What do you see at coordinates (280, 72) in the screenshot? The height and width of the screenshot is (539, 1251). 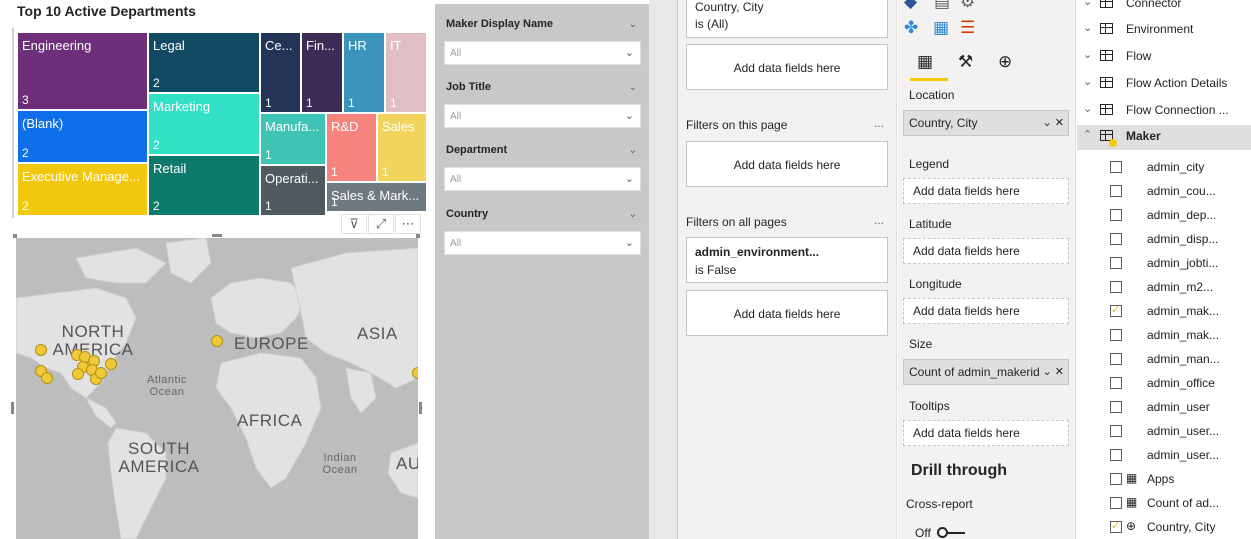 I see `treemap-tile: Ce... 1` at bounding box center [280, 72].